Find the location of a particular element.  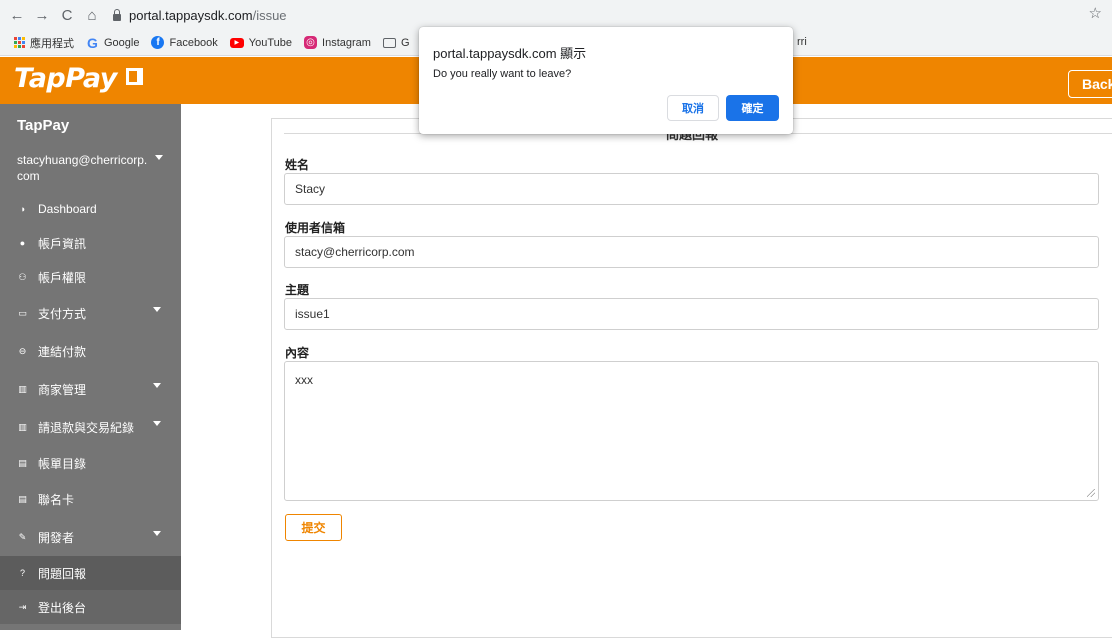

sidebar-brand: TapPay is located at coordinates (90, 125).